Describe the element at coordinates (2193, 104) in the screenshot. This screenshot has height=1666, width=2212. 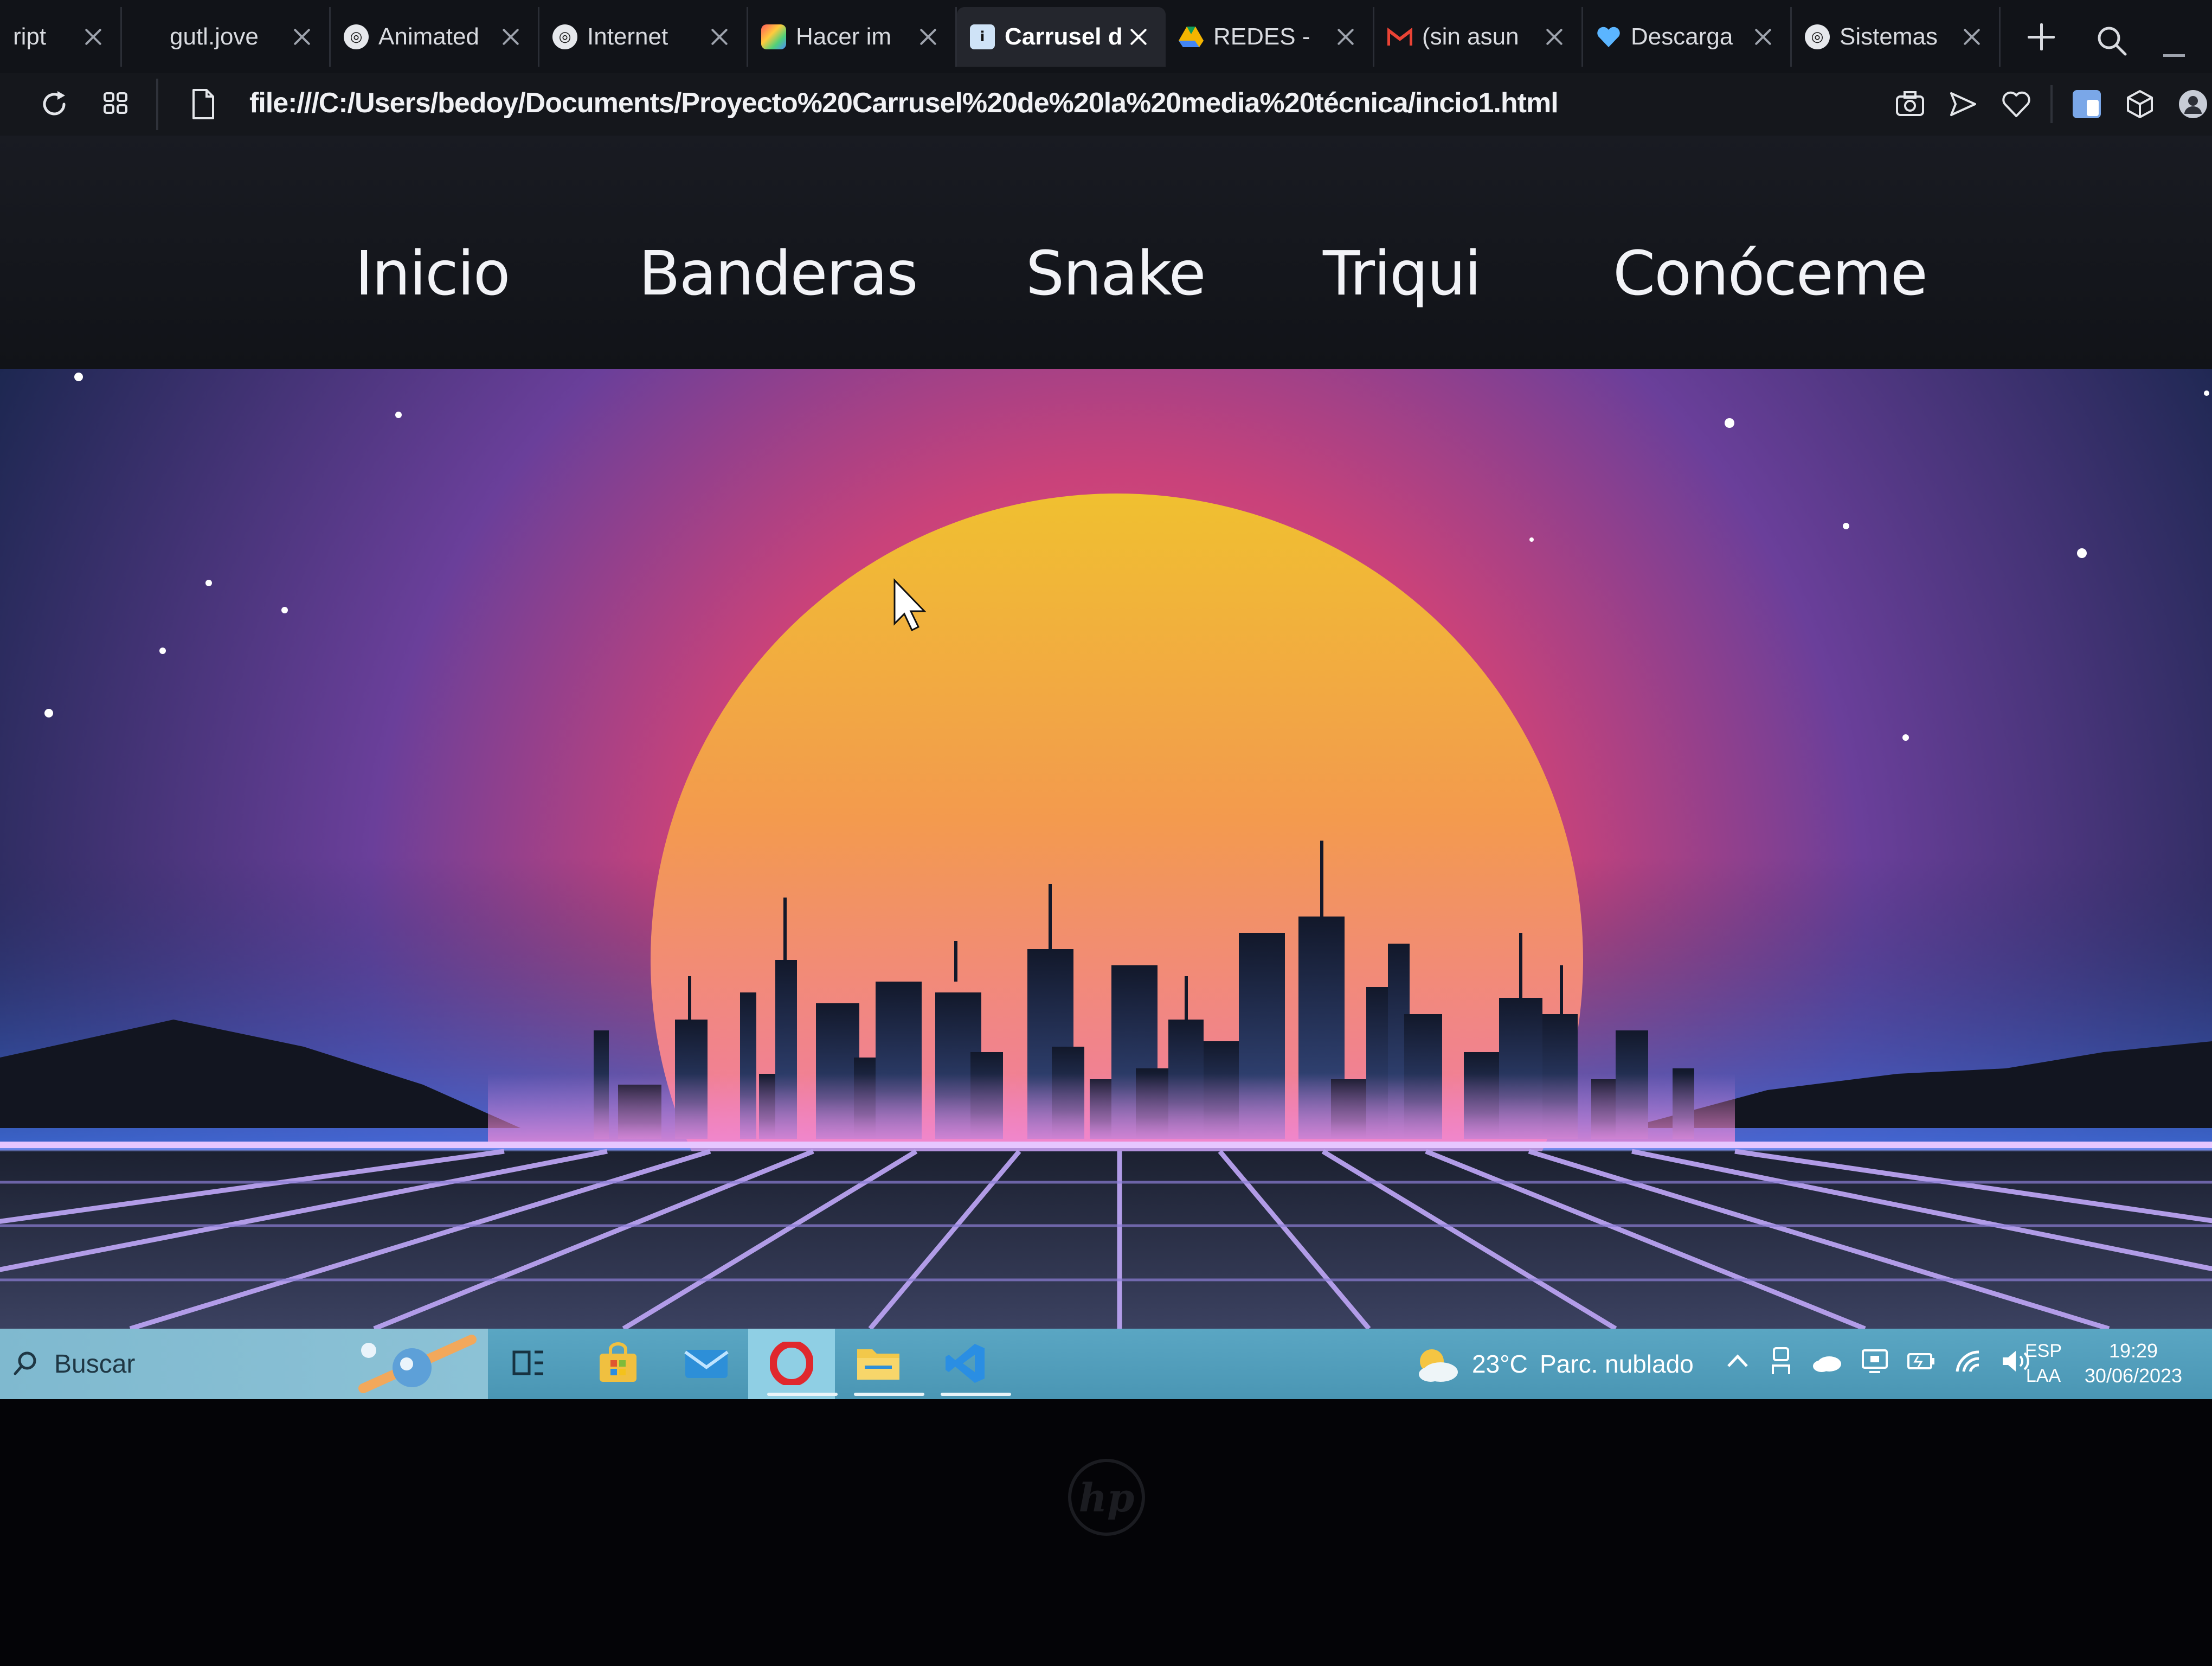
I see `profile-avatar-icon` at that location.